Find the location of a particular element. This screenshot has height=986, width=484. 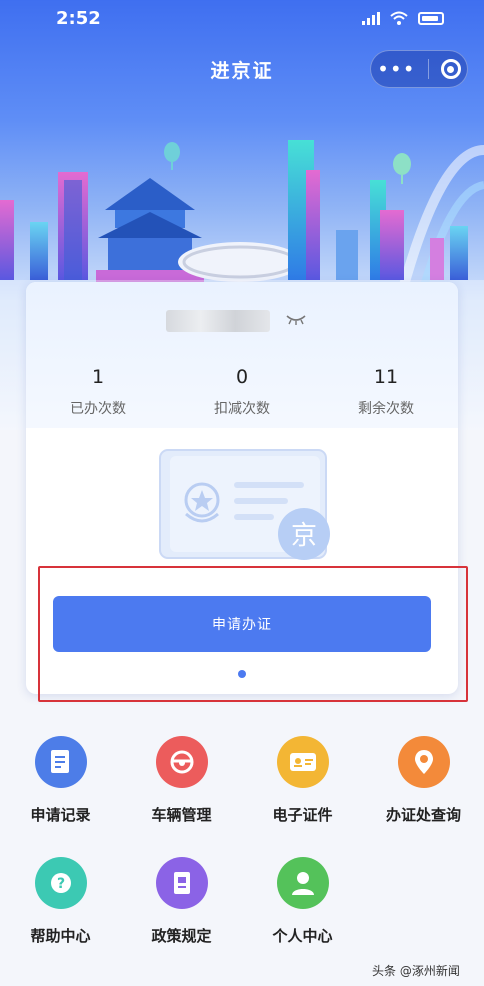

battery-icon is located at coordinates (431, 18).